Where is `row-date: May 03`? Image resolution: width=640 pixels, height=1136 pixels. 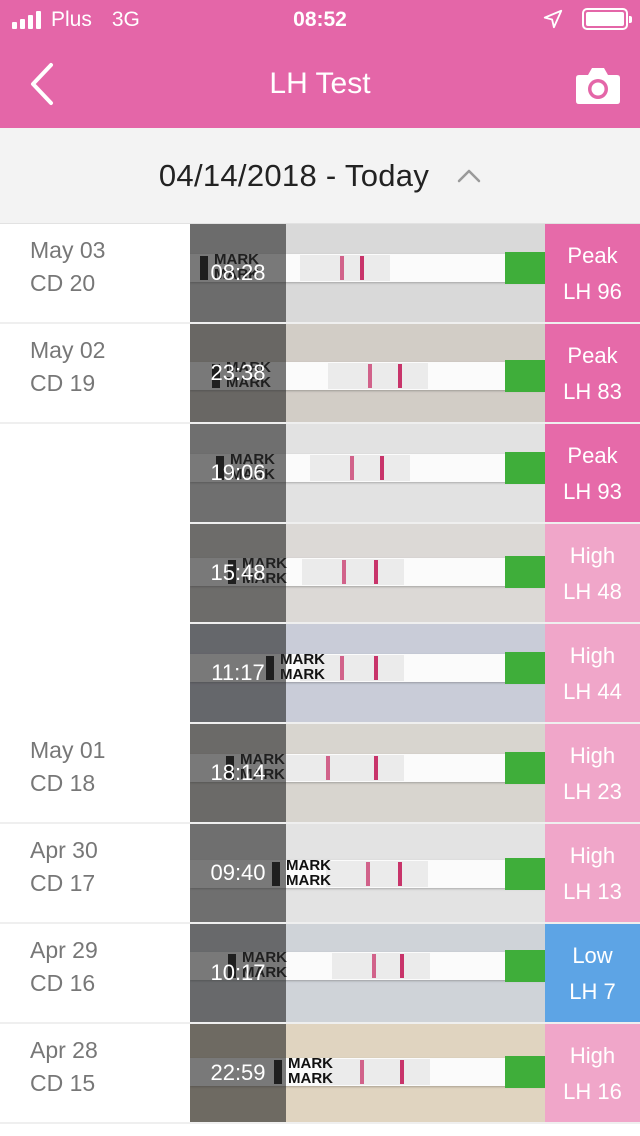
row-date: May 03 is located at coordinates (68, 250).